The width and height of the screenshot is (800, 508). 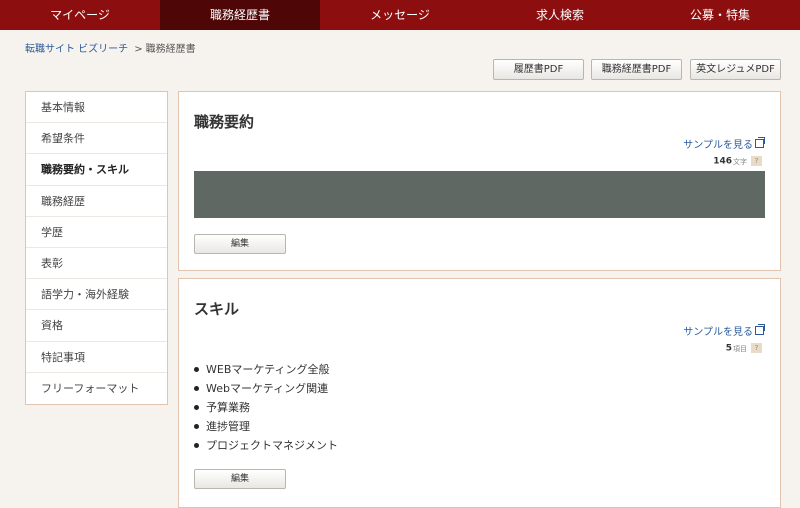 I want to click on english-resume-pdf-button: 英文レジュメPDF, so click(x=735, y=69).